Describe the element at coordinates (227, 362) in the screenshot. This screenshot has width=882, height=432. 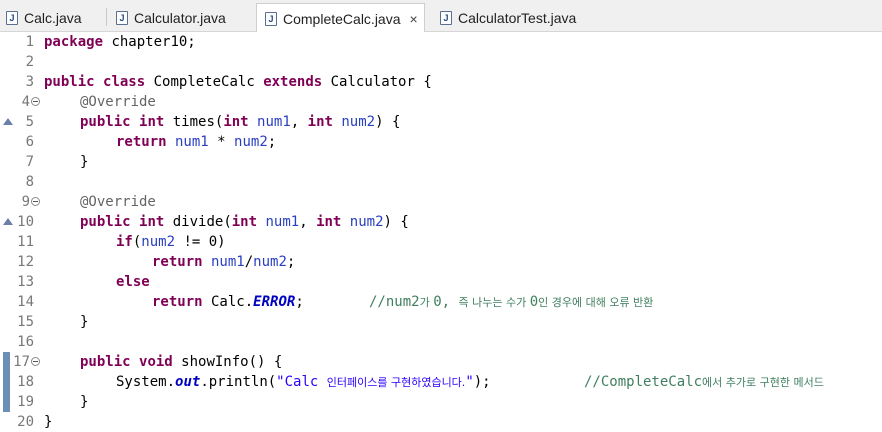
I see `code-text: showInfo() {` at that location.